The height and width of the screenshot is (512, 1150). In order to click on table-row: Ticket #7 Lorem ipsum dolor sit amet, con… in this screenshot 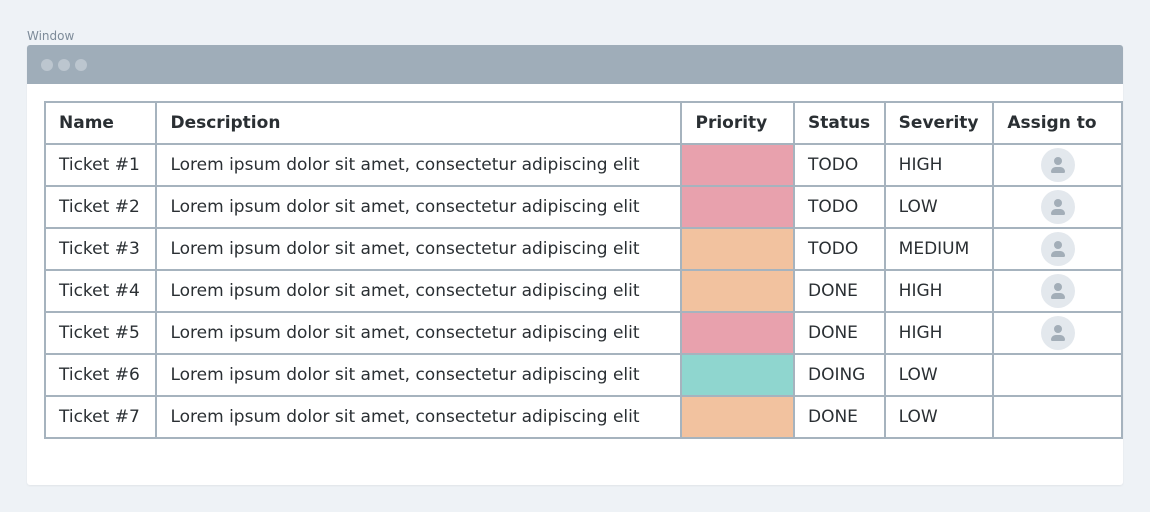, I will do `click(583, 417)`.